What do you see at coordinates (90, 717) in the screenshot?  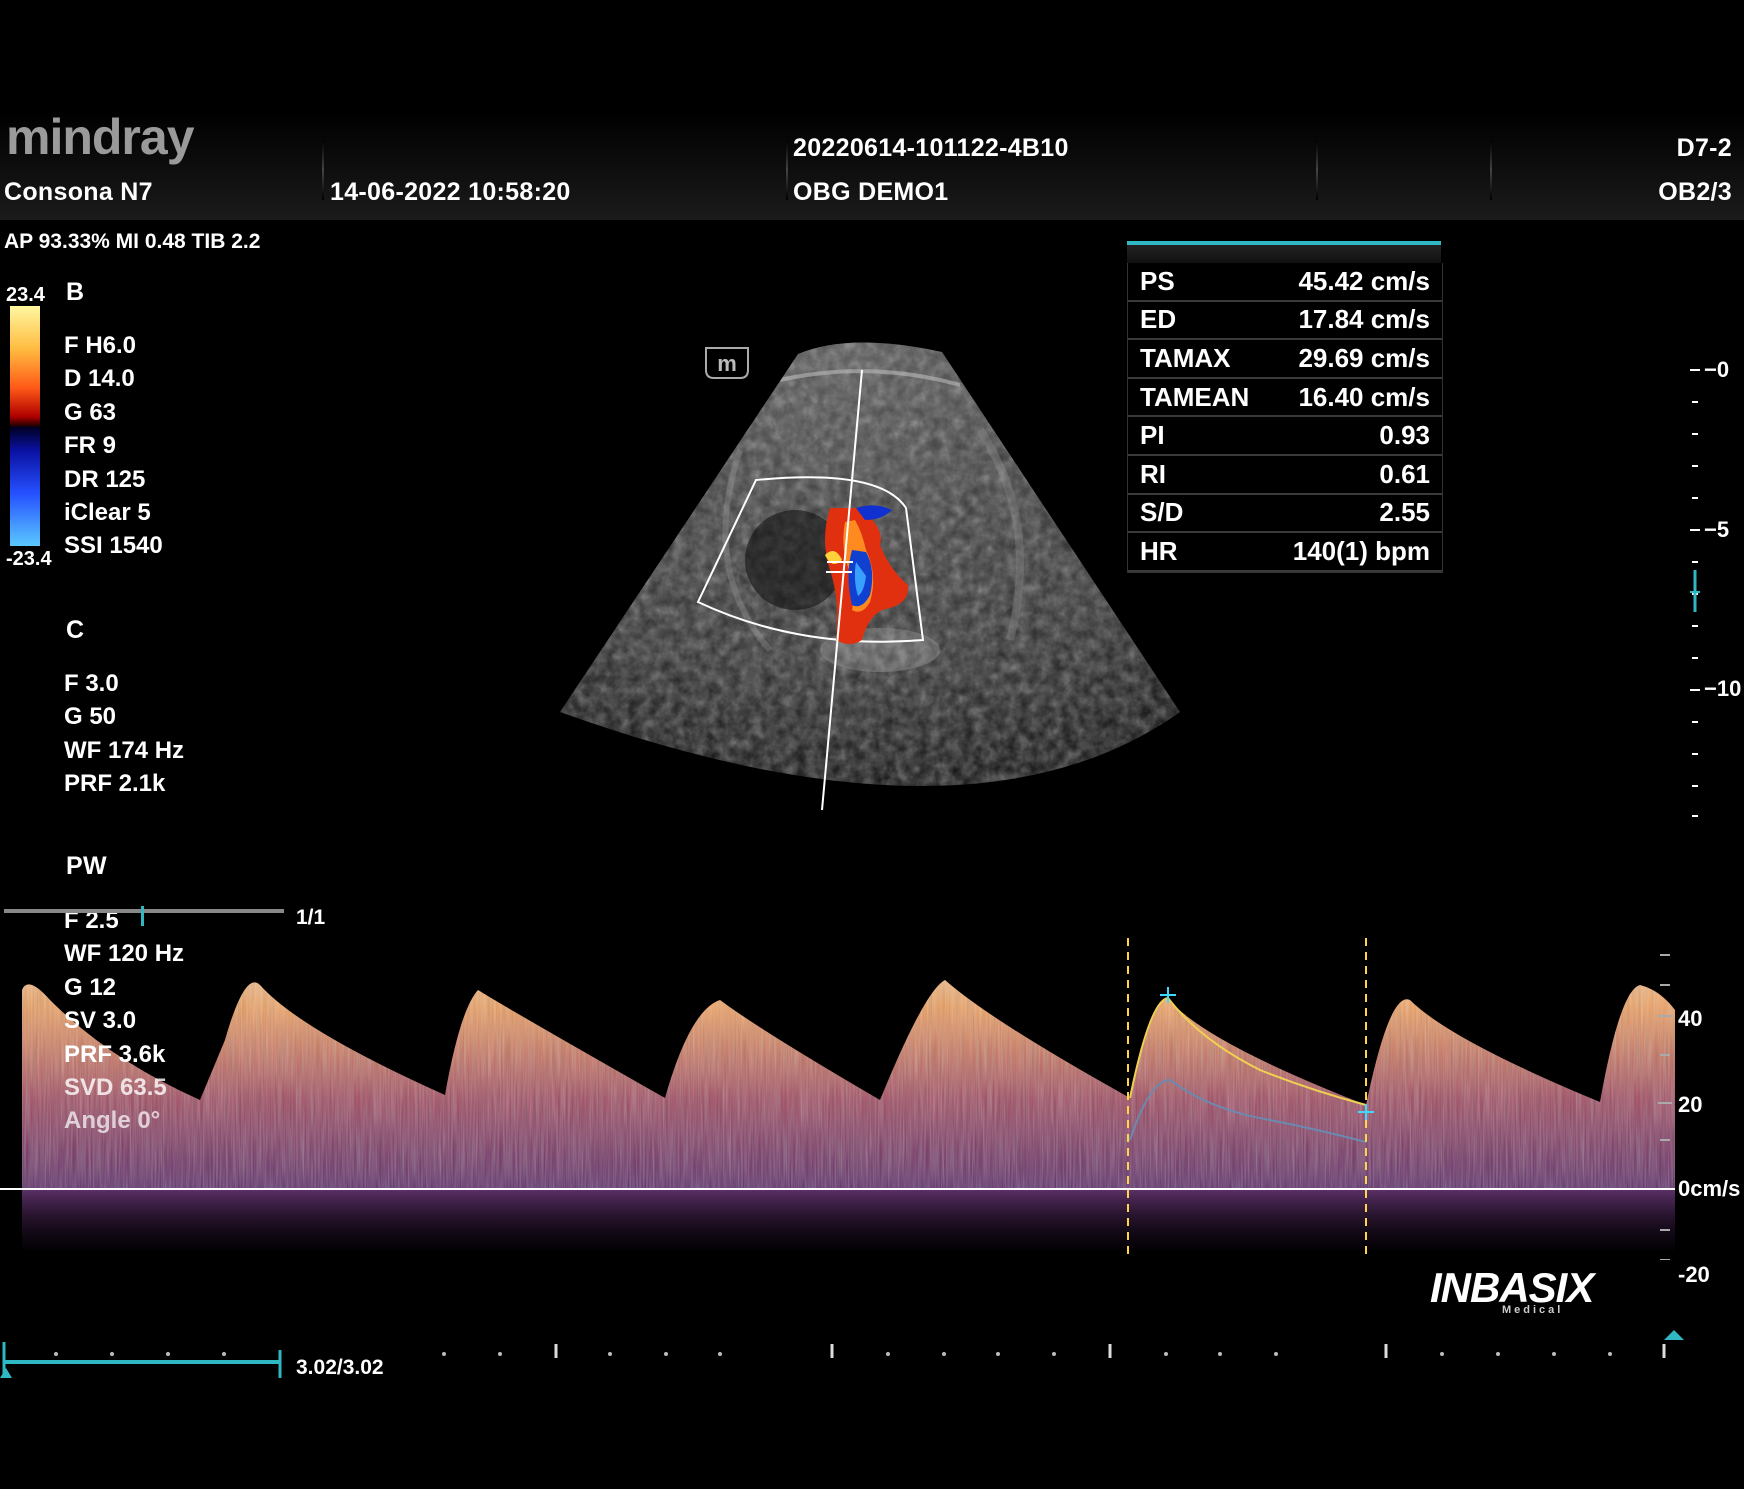 I see `param: G 50` at bounding box center [90, 717].